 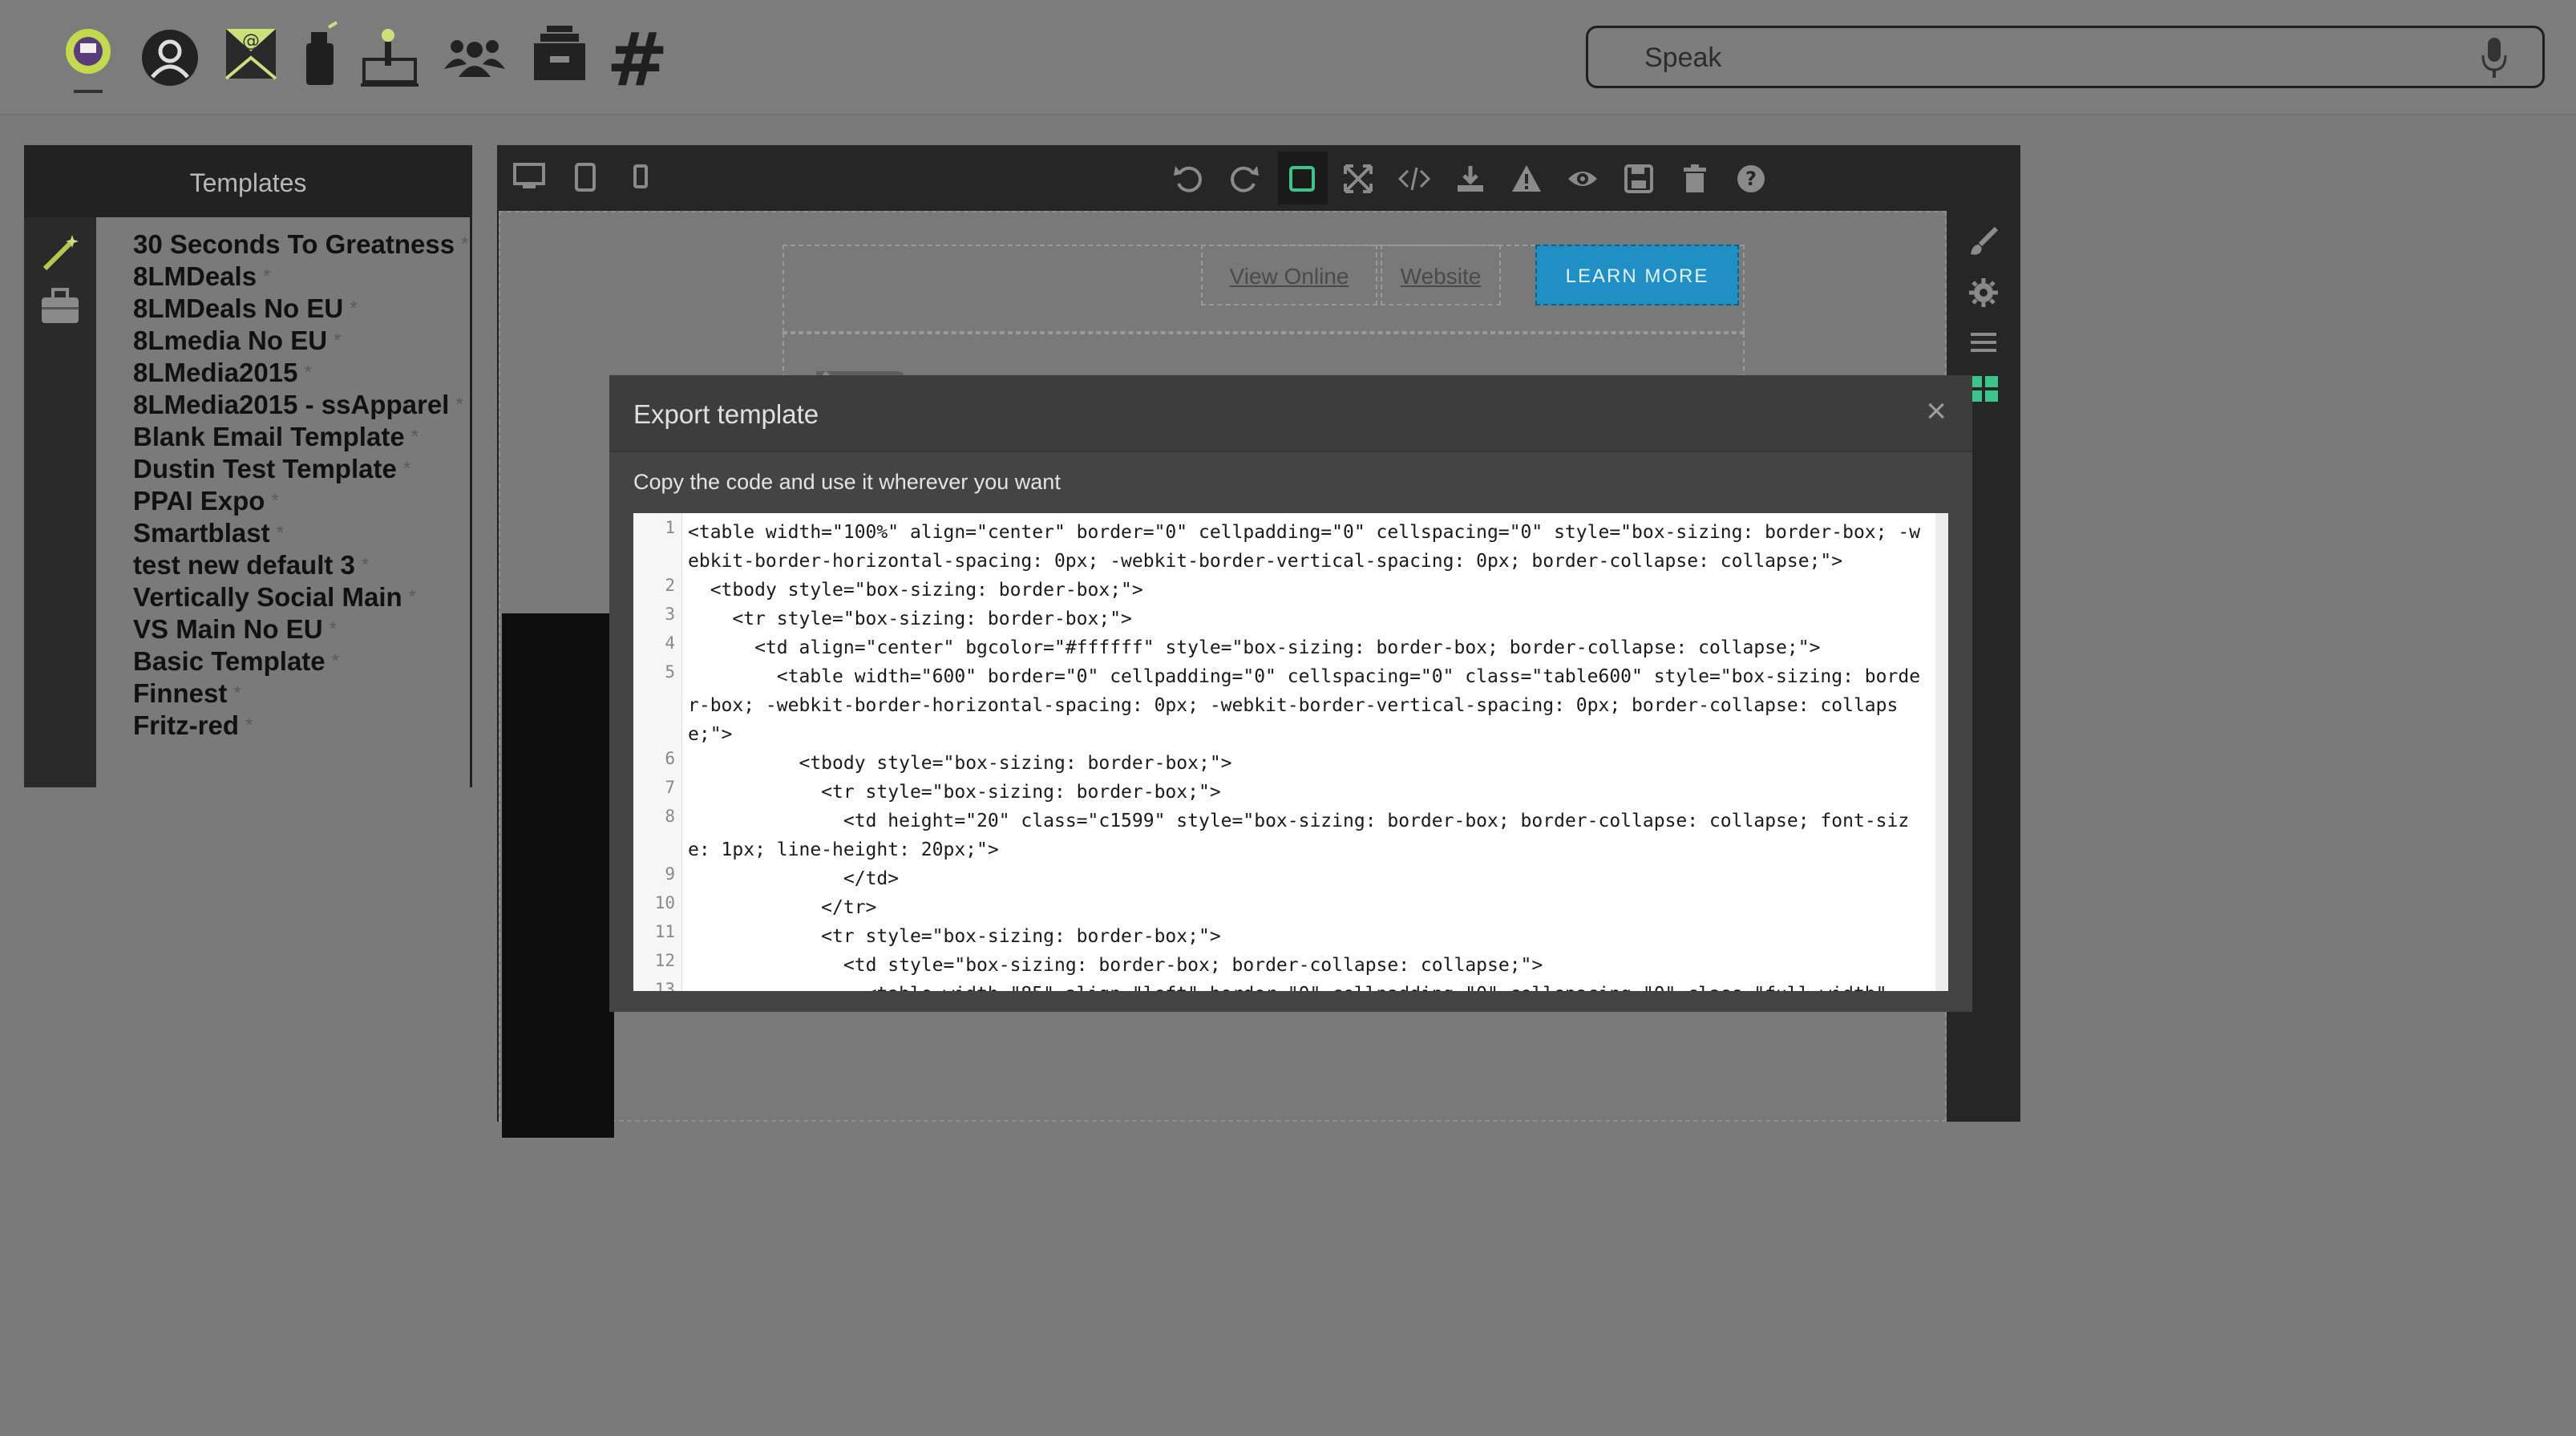 I want to click on speak-input, so click(x=2045, y=57).